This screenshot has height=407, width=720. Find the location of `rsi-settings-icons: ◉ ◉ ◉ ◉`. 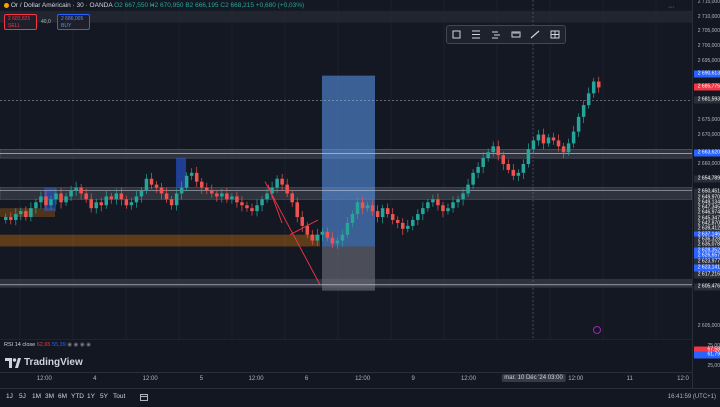

rsi-settings-icons: ◉ ◉ ◉ ◉ is located at coordinates (79, 345).